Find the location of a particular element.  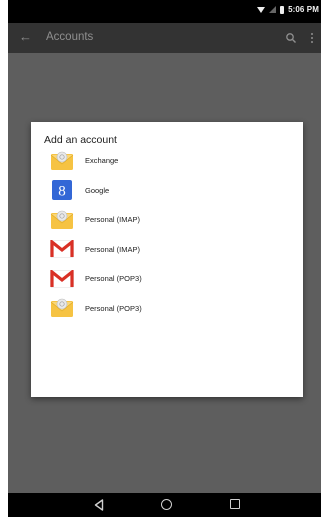

status-bar: 5:06 PM is located at coordinates (164, 11).